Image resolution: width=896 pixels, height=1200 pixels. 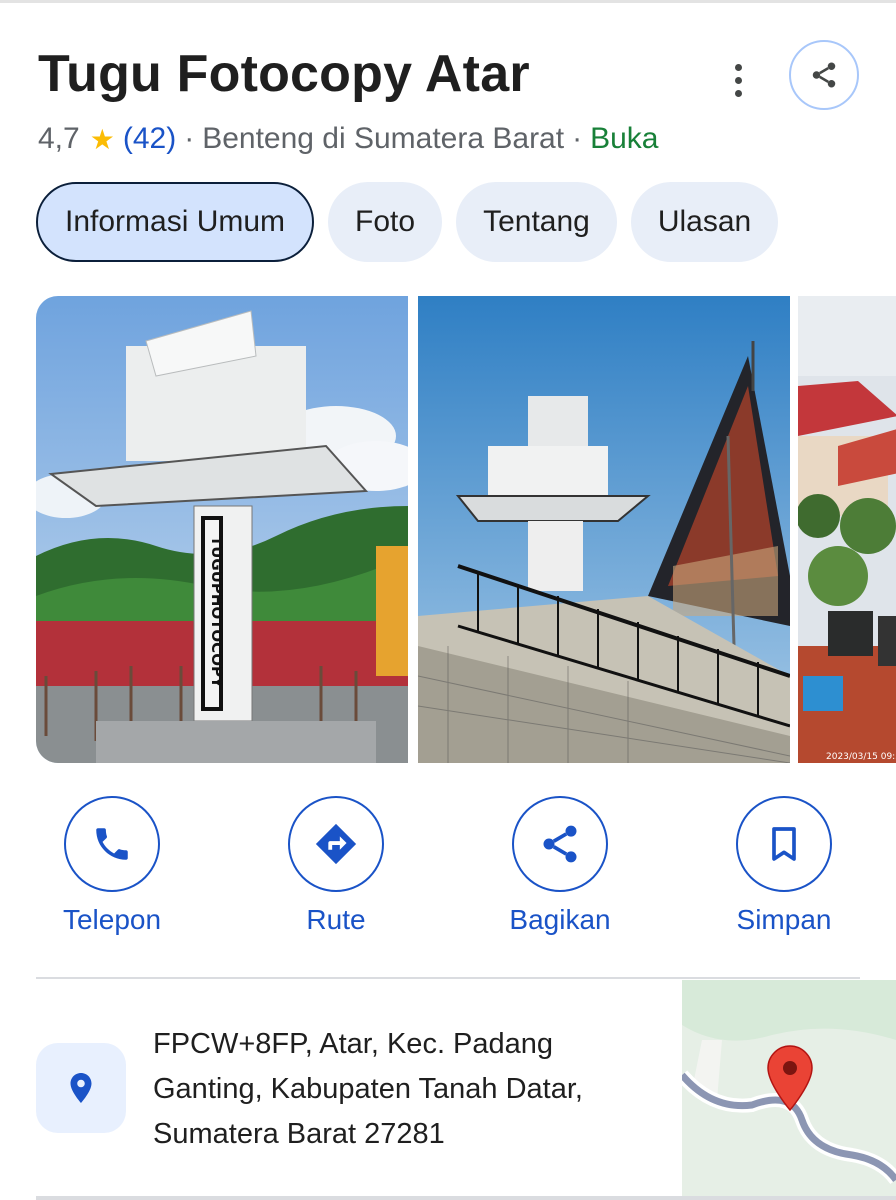 I want to click on save-button-circle, so click(x=784, y=844).